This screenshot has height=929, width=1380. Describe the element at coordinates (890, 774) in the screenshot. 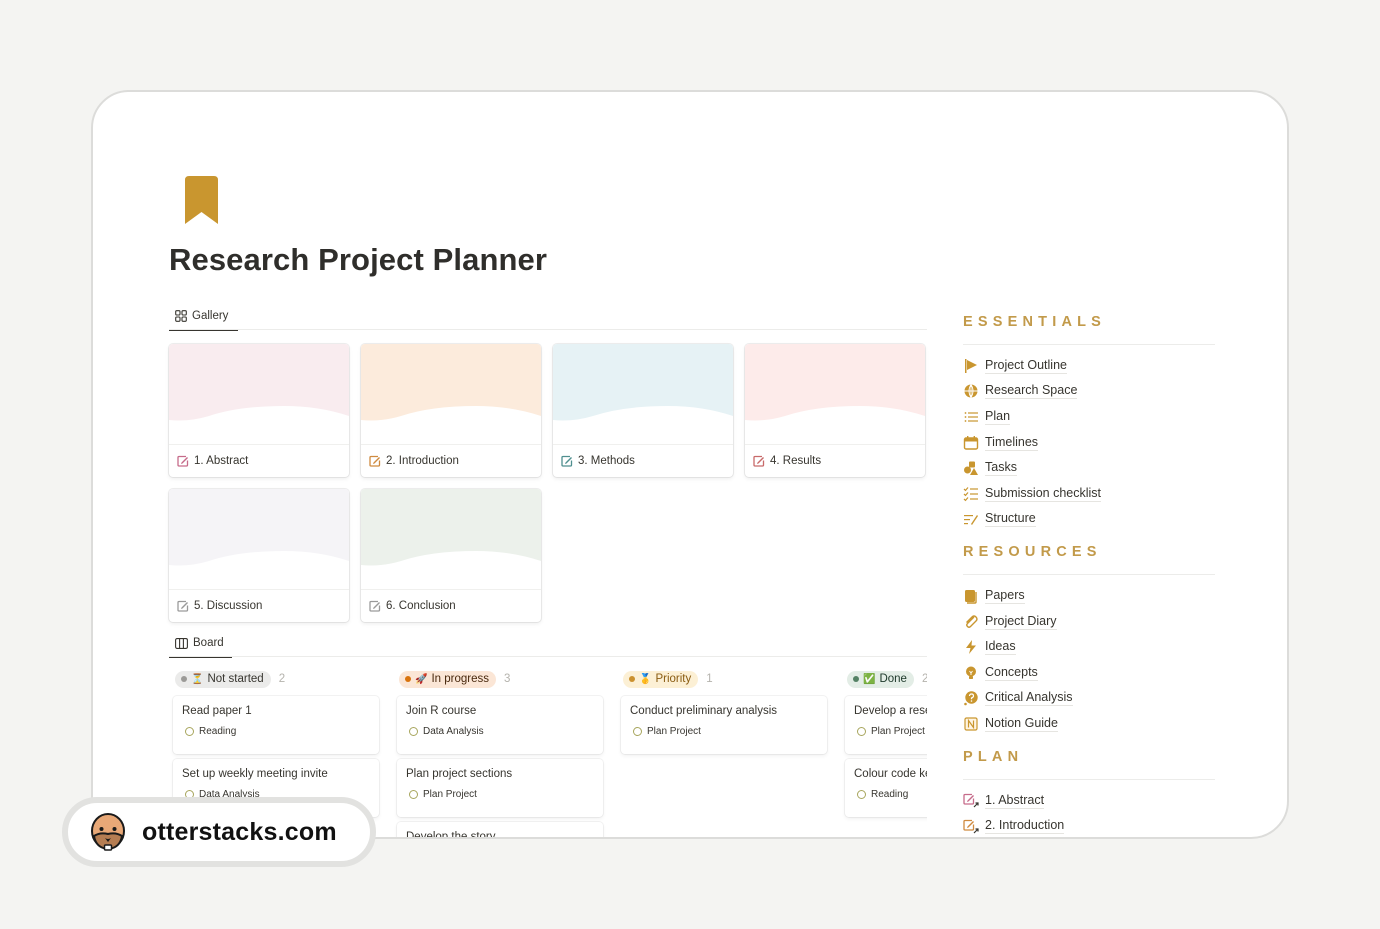

I see `task-title: Colour code key` at that location.